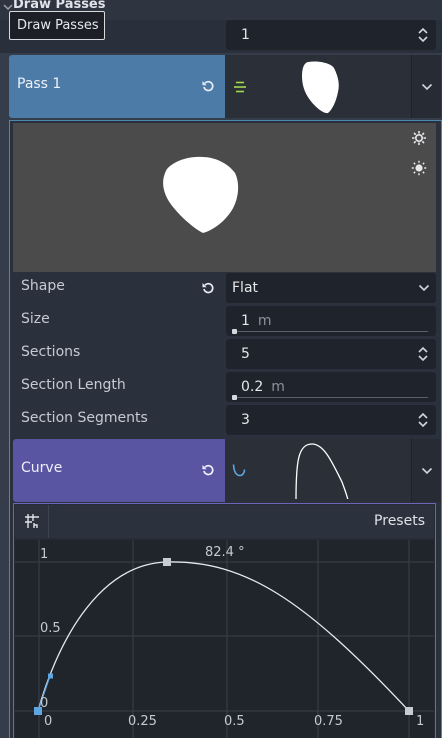 This screenshot has height=738, width=442. Describe the element at coordinates (331, 288) in the screenshot. I see `shape-select: Flat` at that location.